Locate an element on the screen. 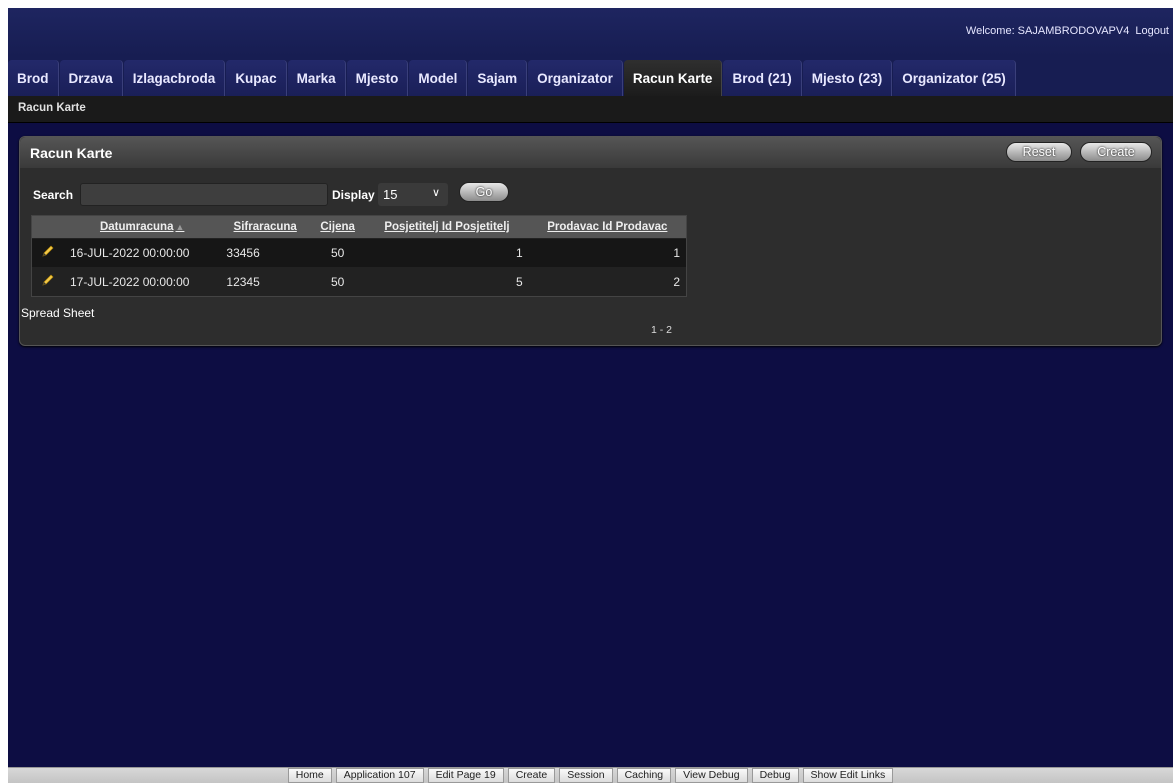 The height and width of the screenshot is (783, 1173). tab-organizator: Organizator is located at coordinates (575, 78).